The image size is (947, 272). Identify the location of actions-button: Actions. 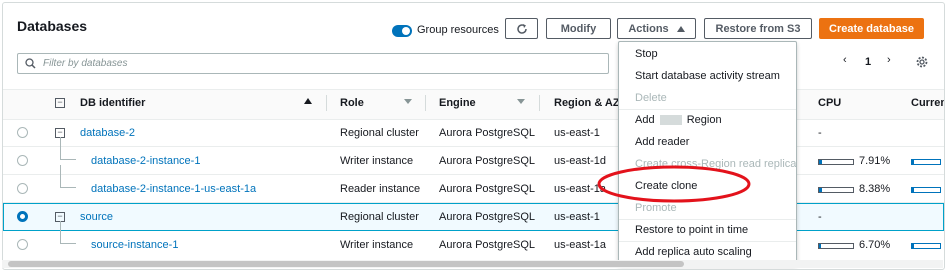
(656, 28).